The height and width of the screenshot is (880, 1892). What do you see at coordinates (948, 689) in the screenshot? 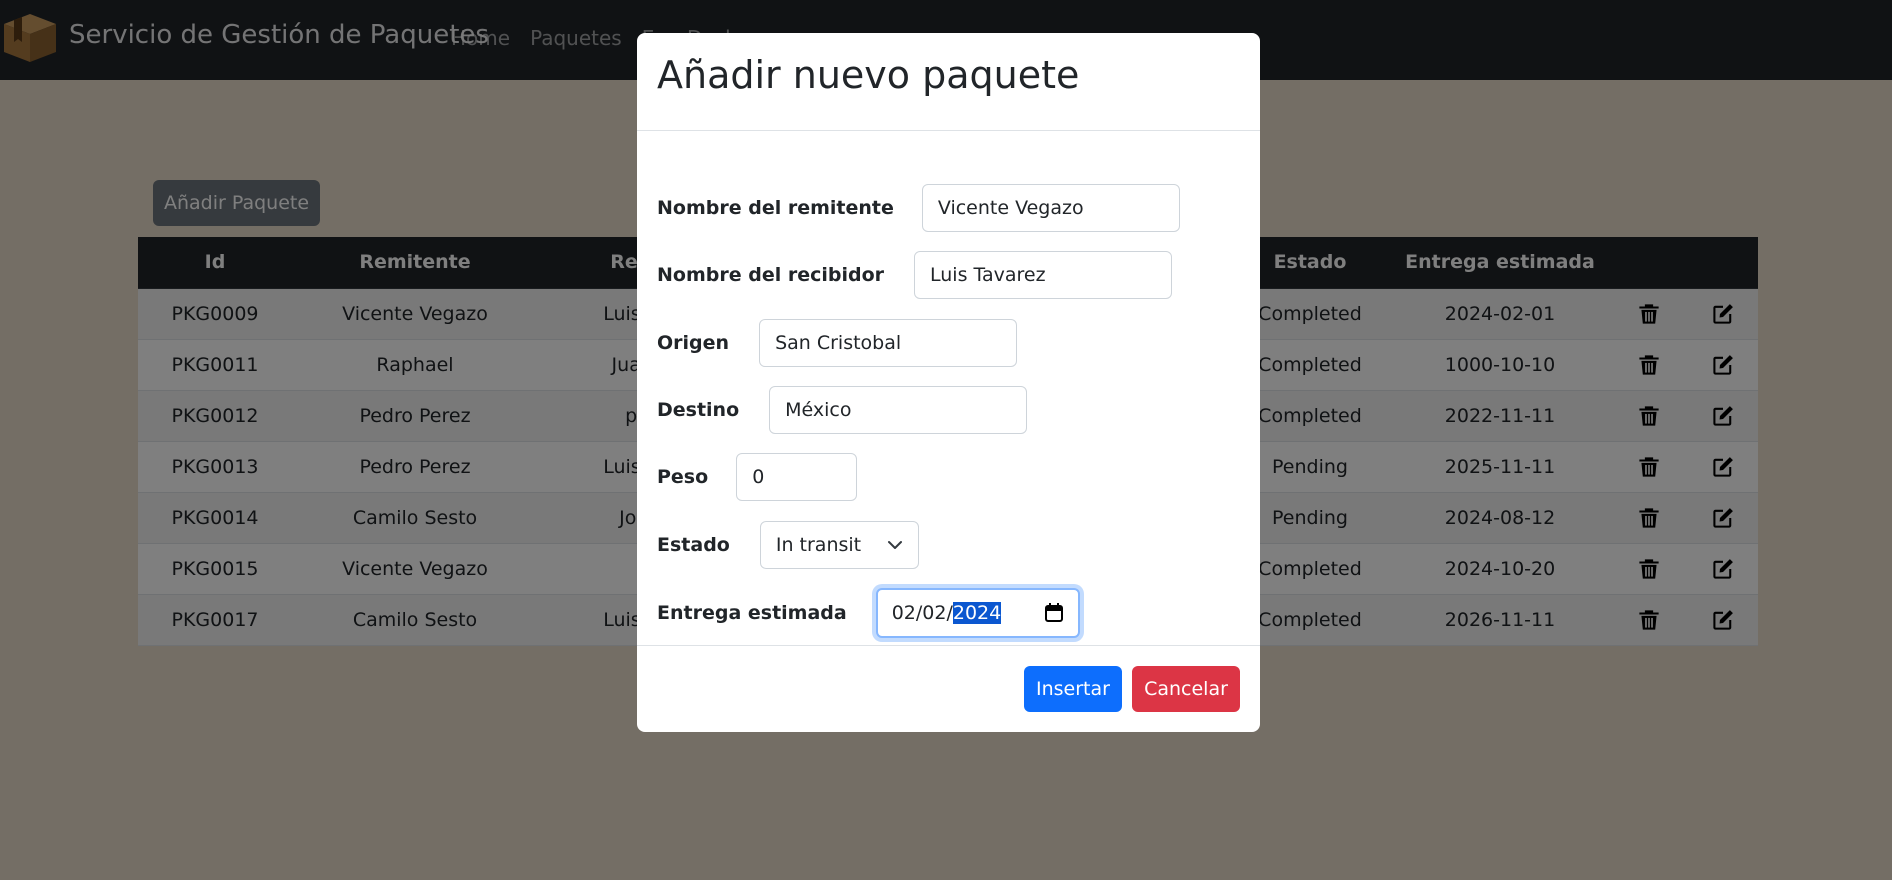
I see `modal-footer: Insertar Cancelar` at bounding box center [948, 689].